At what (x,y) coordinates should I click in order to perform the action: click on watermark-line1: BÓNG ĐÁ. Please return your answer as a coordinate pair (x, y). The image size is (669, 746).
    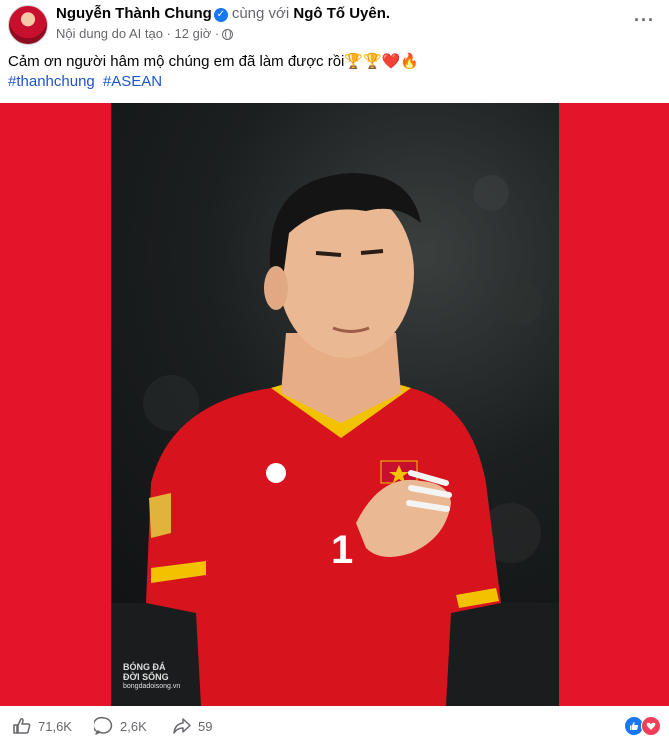
    Looking at the image, I should click on (144, 667).